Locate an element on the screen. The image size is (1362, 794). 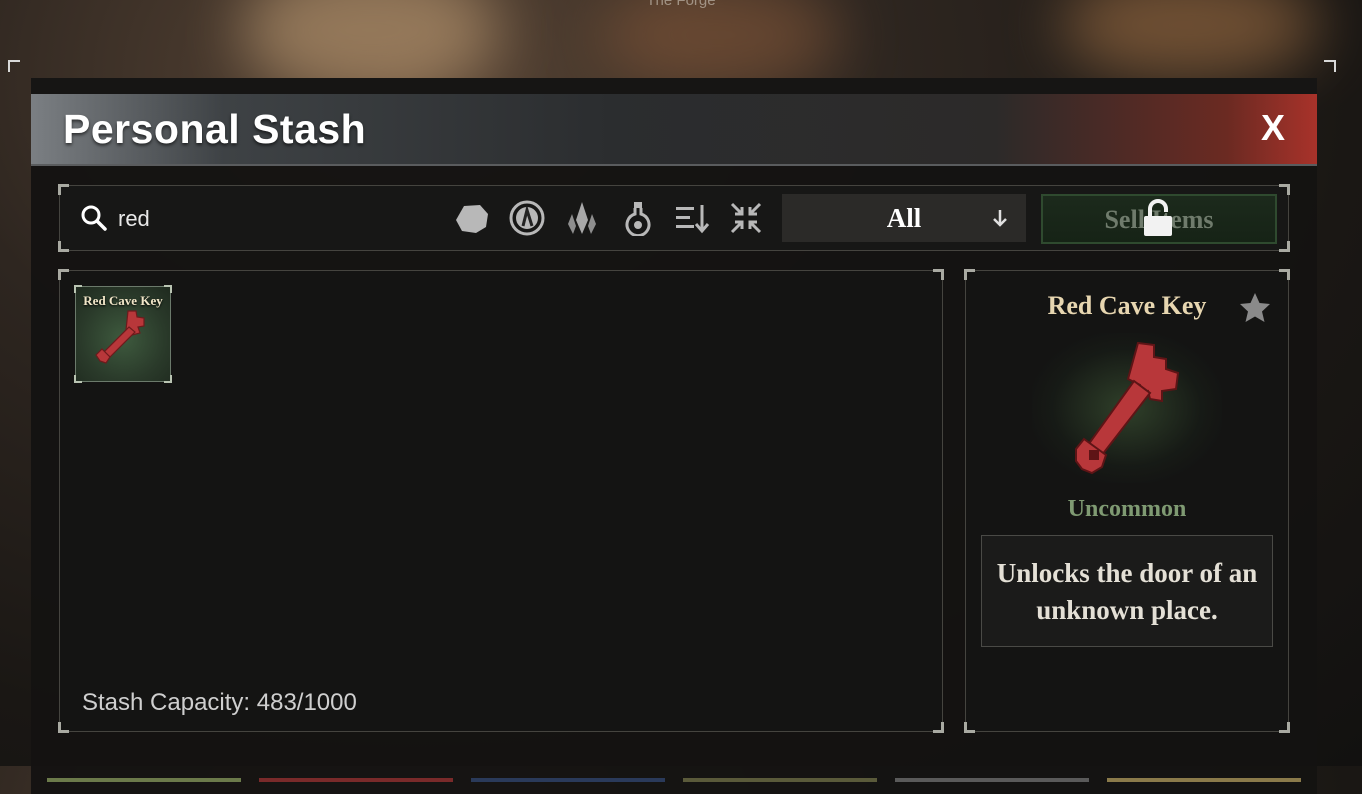
stash-item-slot: Red Cave Key is located at coordinates (123, 334).